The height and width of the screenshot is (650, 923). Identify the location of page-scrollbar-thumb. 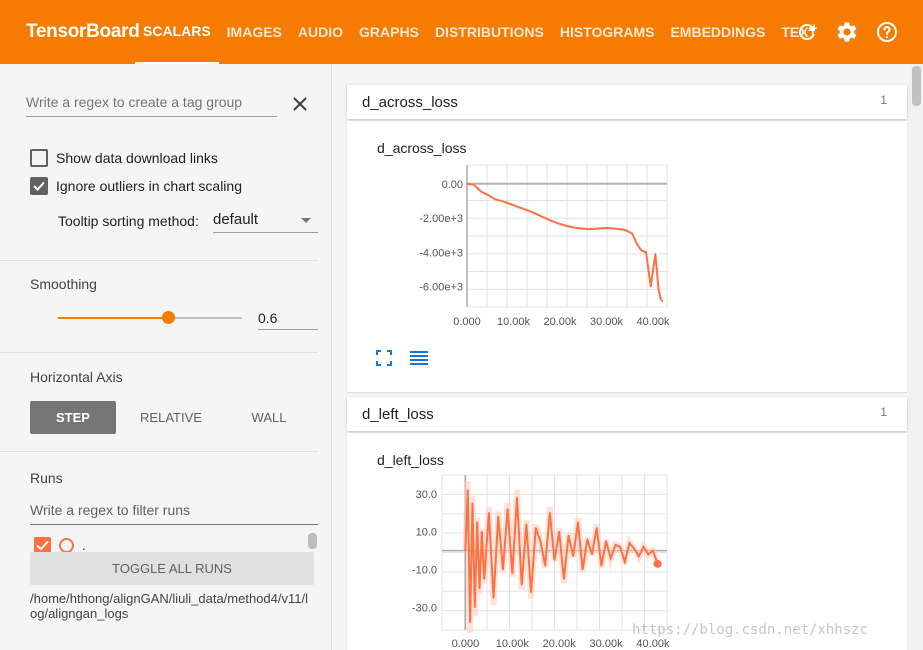
(916, 86).